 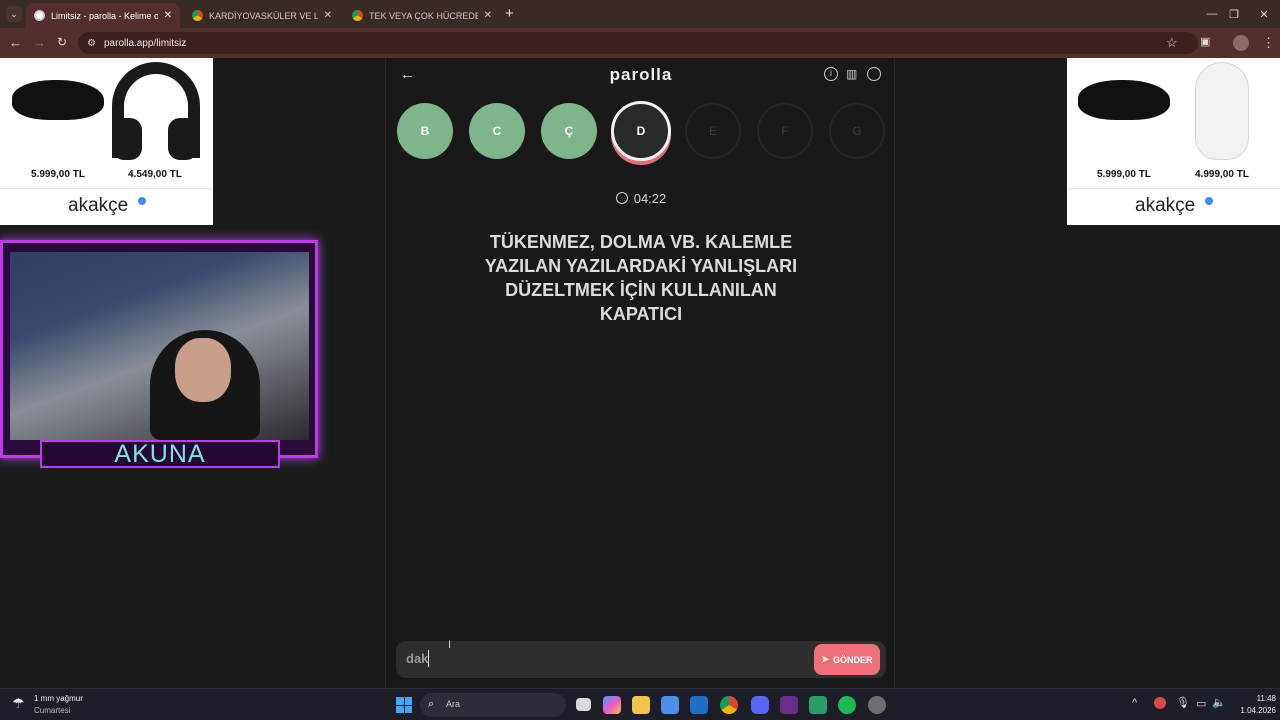 What do you see at coordinates (650, 198) in the screenshot?
I see `timer-value: 04:22` at bounding box center [650, 198].